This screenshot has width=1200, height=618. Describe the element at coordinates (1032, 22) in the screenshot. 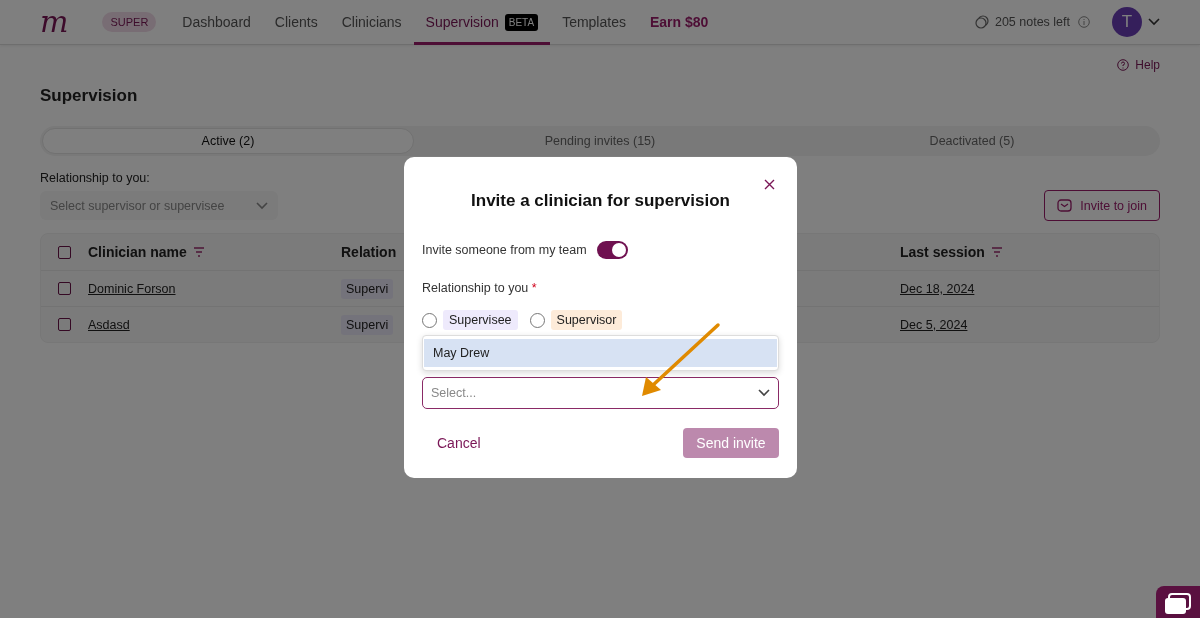

I see `notes-left-count: 205 notes left` at that location.